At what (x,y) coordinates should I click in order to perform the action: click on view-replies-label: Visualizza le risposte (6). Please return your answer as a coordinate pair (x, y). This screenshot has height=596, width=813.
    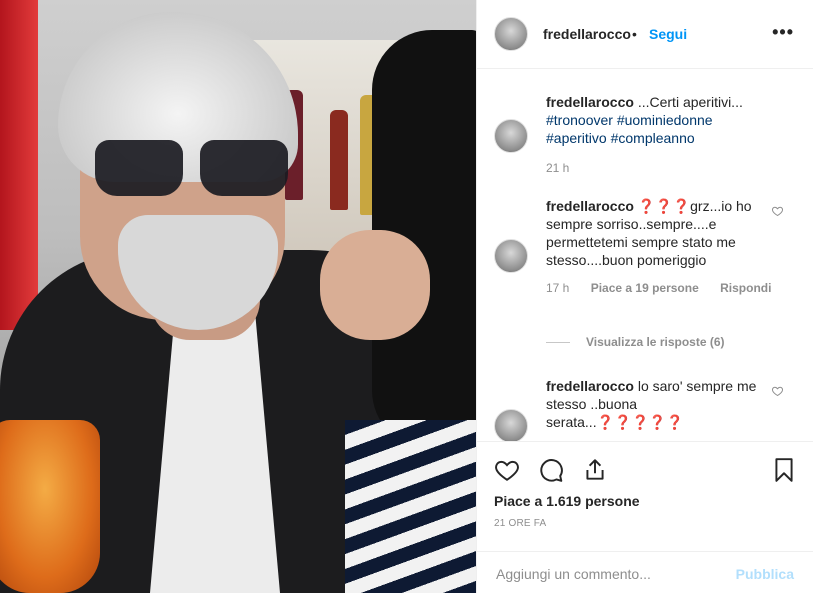
    Looking at the image, I should click on (655, 342).